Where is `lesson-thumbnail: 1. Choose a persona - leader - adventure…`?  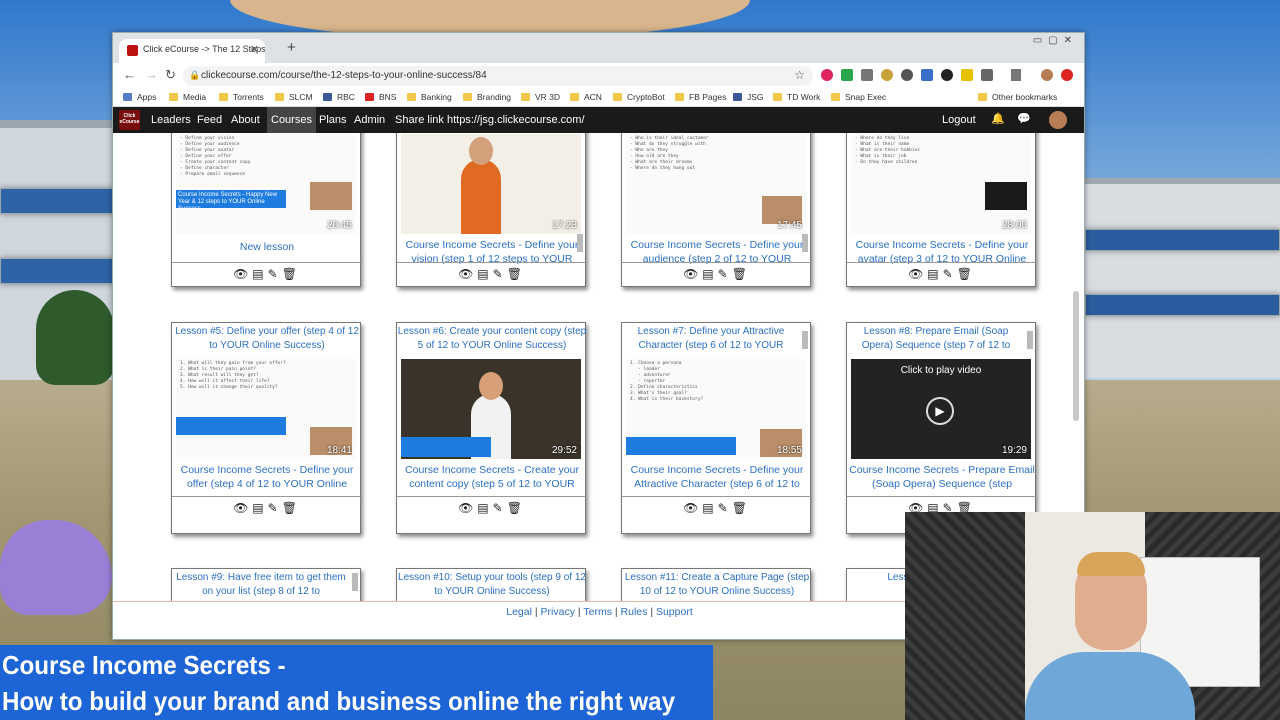
lesson-thumbnail: 1. Choose a persona - leader - adventure… is located at coordinates (716, 409).